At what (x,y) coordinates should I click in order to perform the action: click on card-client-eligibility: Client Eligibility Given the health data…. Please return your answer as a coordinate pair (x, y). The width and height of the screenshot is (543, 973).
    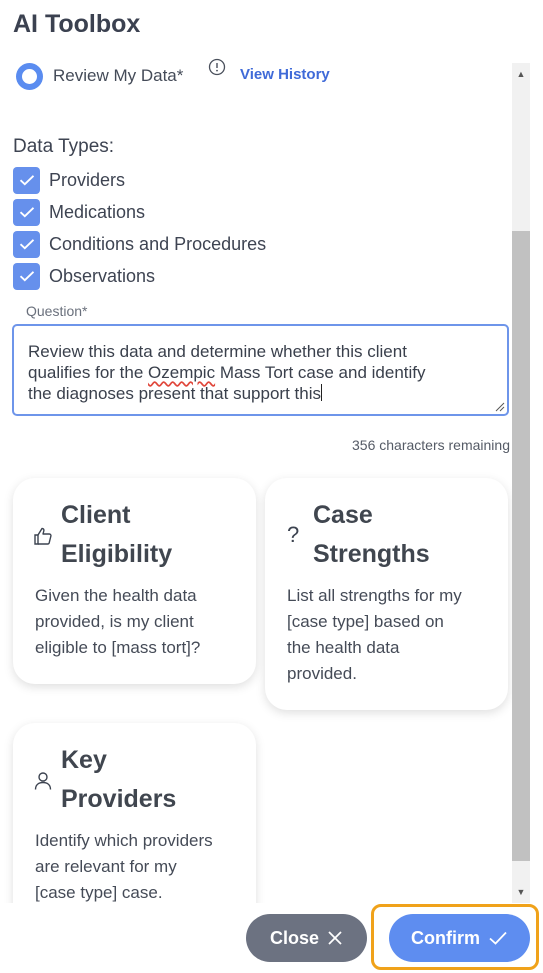
    Looking at the image, I should click on (134, 581).